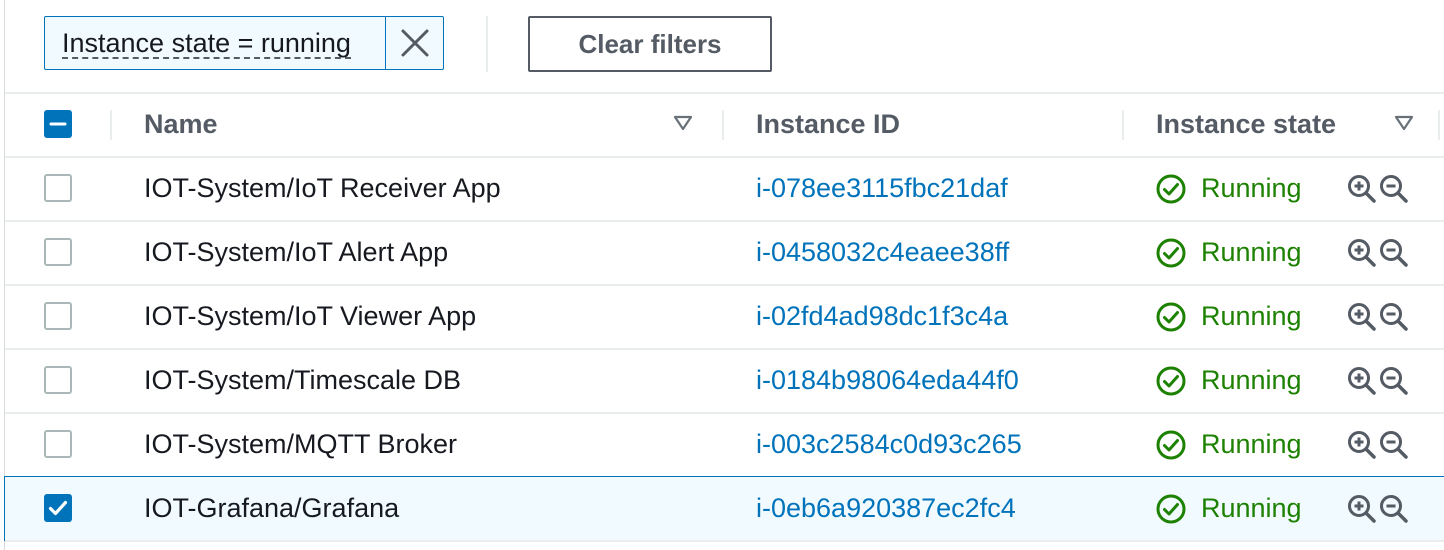 The height and width of the screenshot is (550, 1444). I want to click on filter-token: Instance state = running, so click(244, 43).